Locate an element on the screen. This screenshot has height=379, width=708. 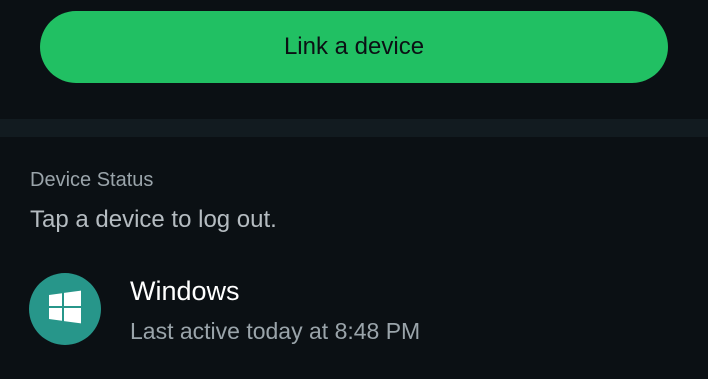
device-avatar is located at coordinates (65, 309).